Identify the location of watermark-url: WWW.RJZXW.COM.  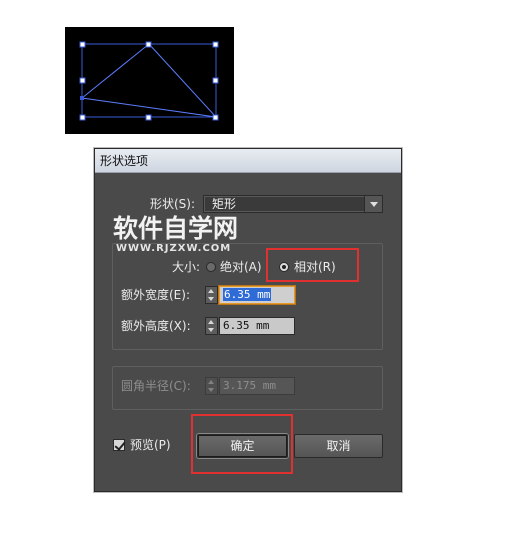
(174, 248).